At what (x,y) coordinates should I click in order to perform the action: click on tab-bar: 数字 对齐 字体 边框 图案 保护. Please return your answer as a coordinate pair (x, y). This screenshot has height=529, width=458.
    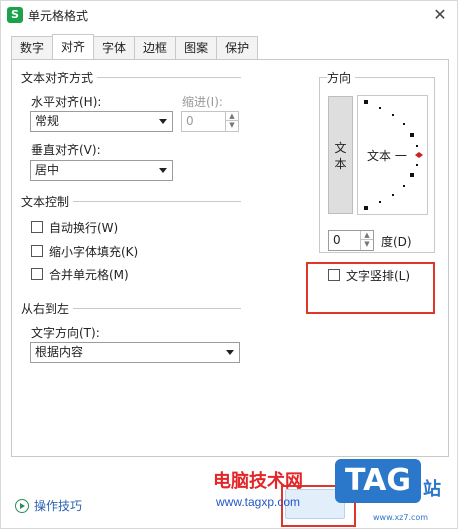
    Looking at the image, I should click on (135, 47).